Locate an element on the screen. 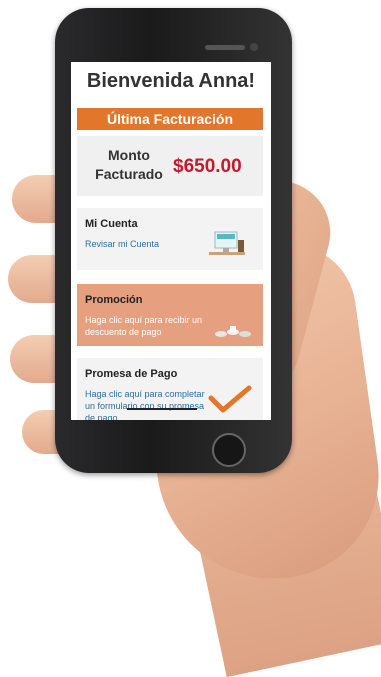 This screenshot has height=677, width=381. payment-promise-title: Promesa de Pago is located at coordinates (131, 374).